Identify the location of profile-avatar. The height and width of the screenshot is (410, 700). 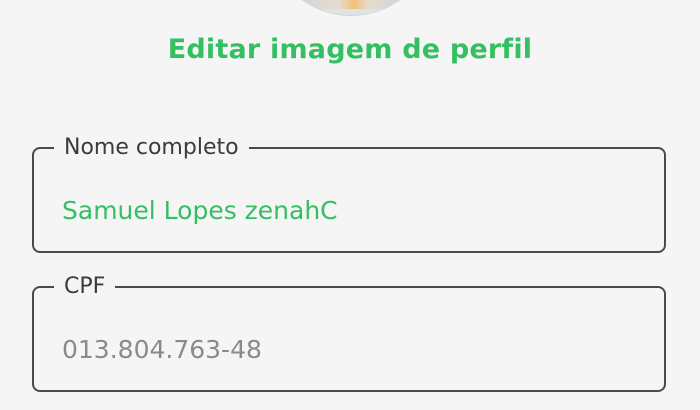
(351, 8).